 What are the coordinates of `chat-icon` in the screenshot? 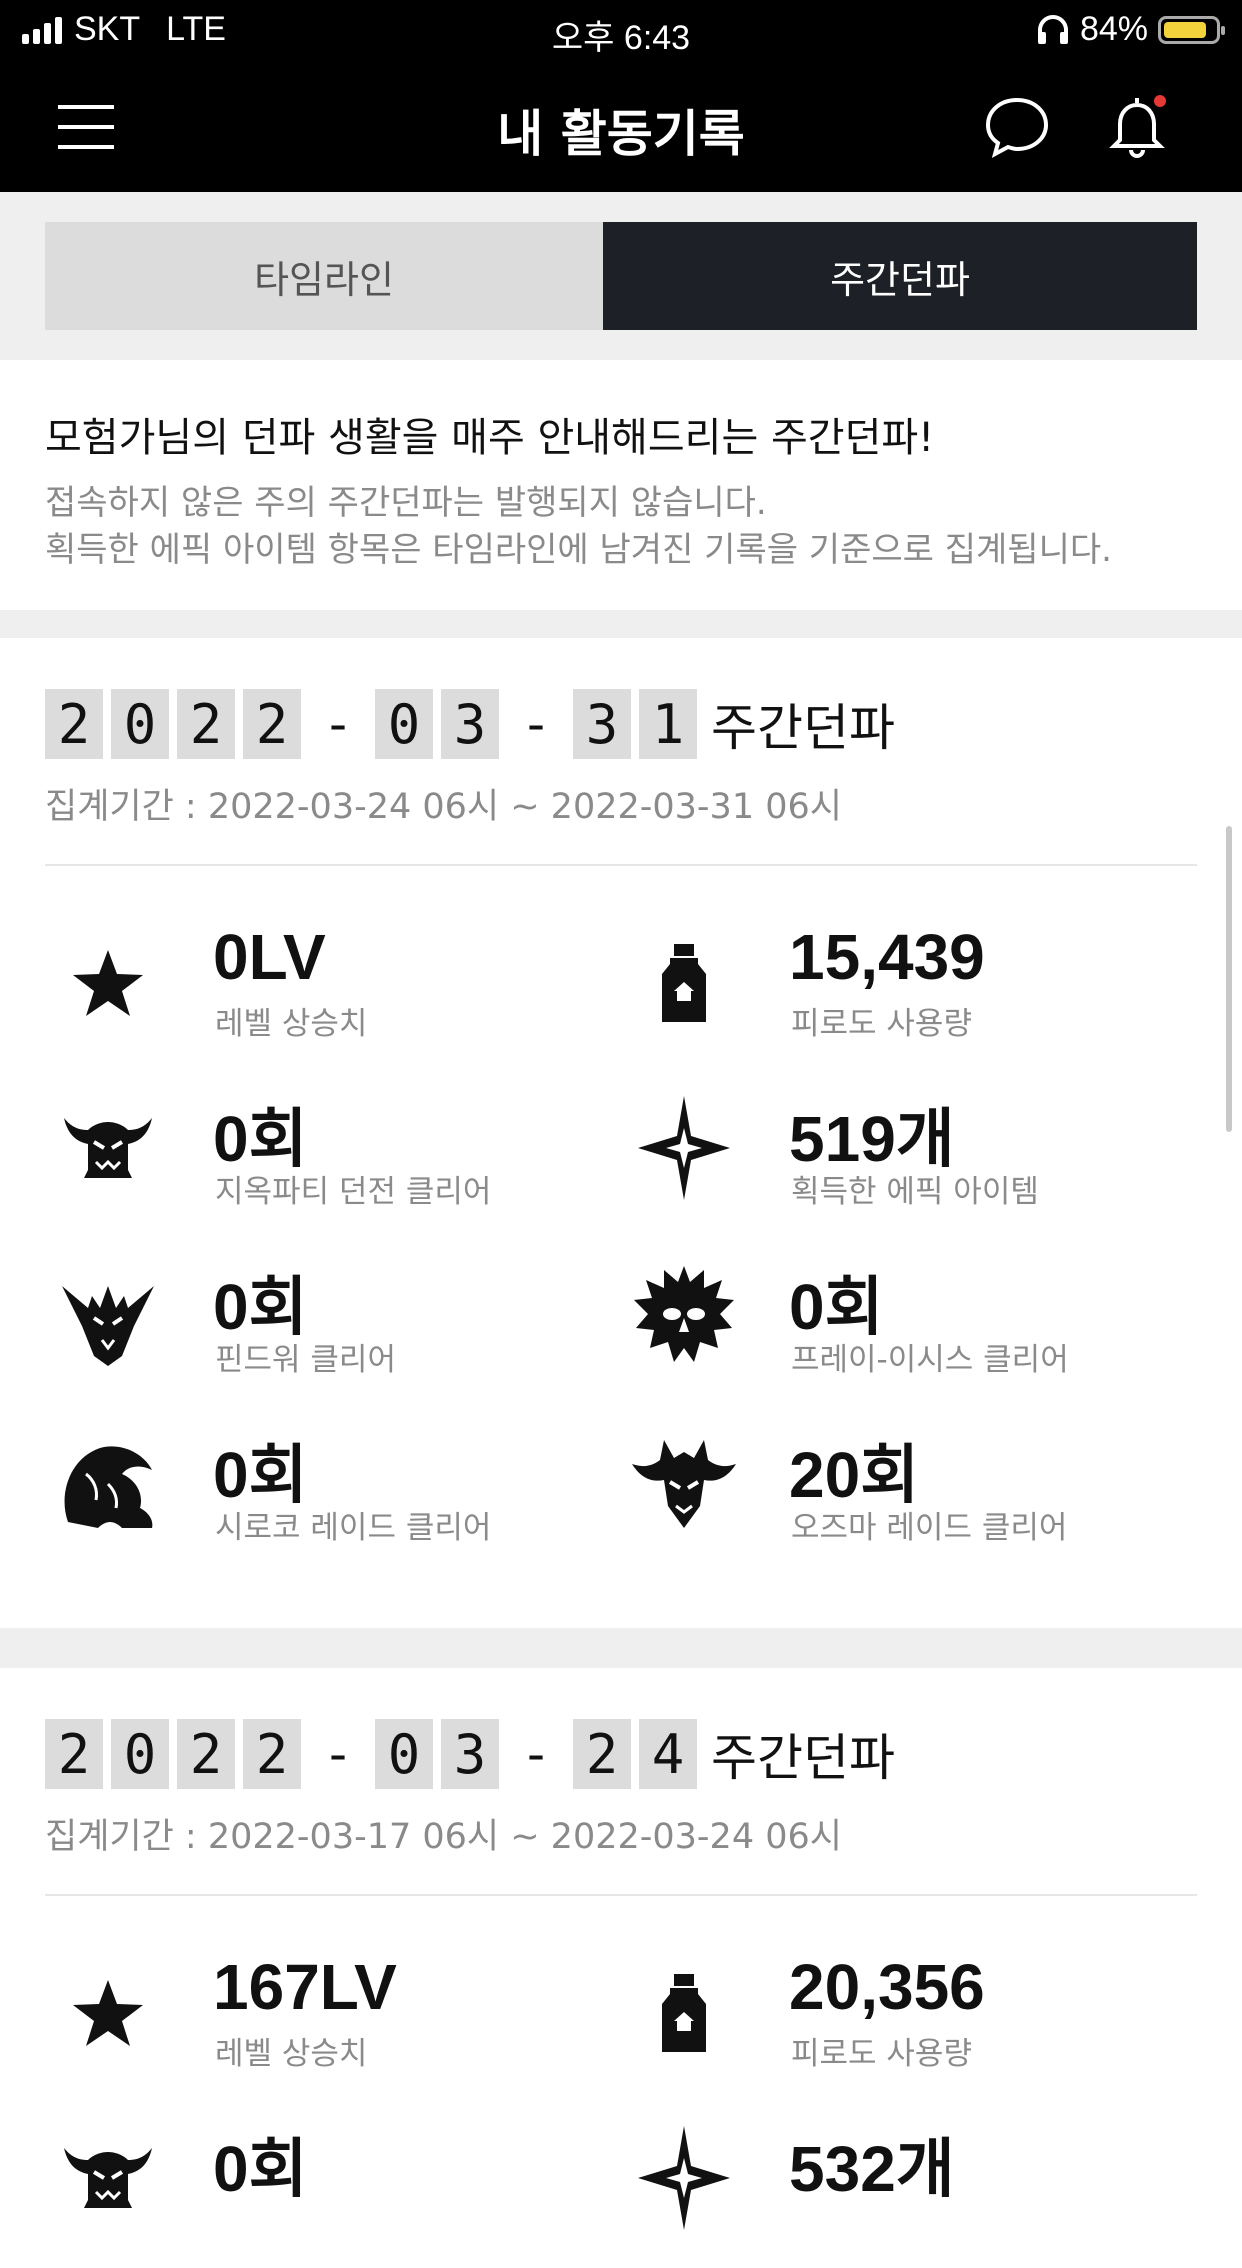 It's located at (1017, 127).